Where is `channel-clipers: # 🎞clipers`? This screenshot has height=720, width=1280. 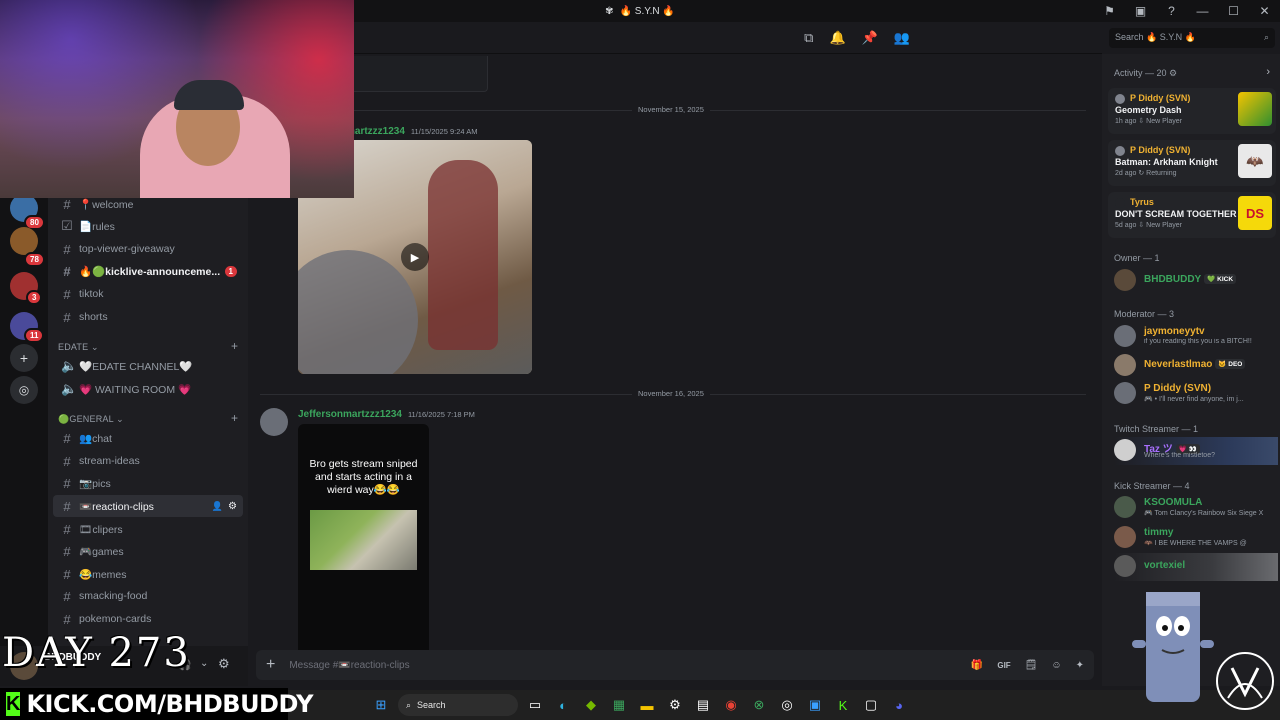
channel-clipers: # 🎞clipers is located at coordinates (148, 529).